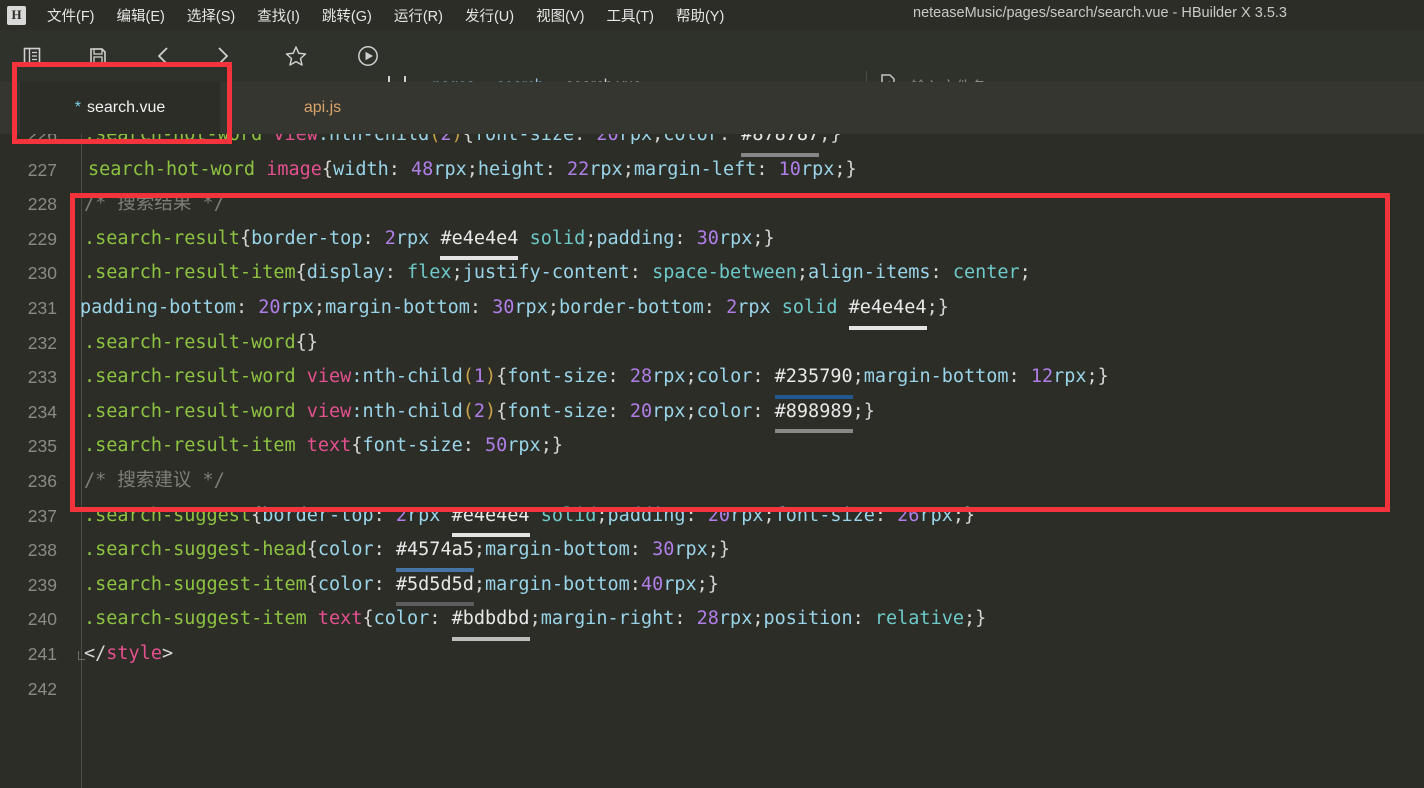 The image size is (1424, 788). I want to click on tab-api-js: api.js, so click(322, 108).